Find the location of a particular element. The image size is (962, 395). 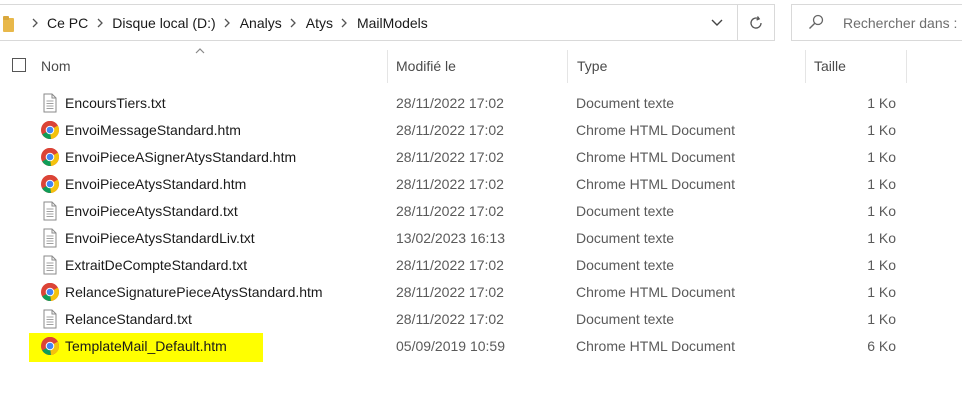

breadcrumb-ce-pc: Ce PC is located at coordinates (67, 23).